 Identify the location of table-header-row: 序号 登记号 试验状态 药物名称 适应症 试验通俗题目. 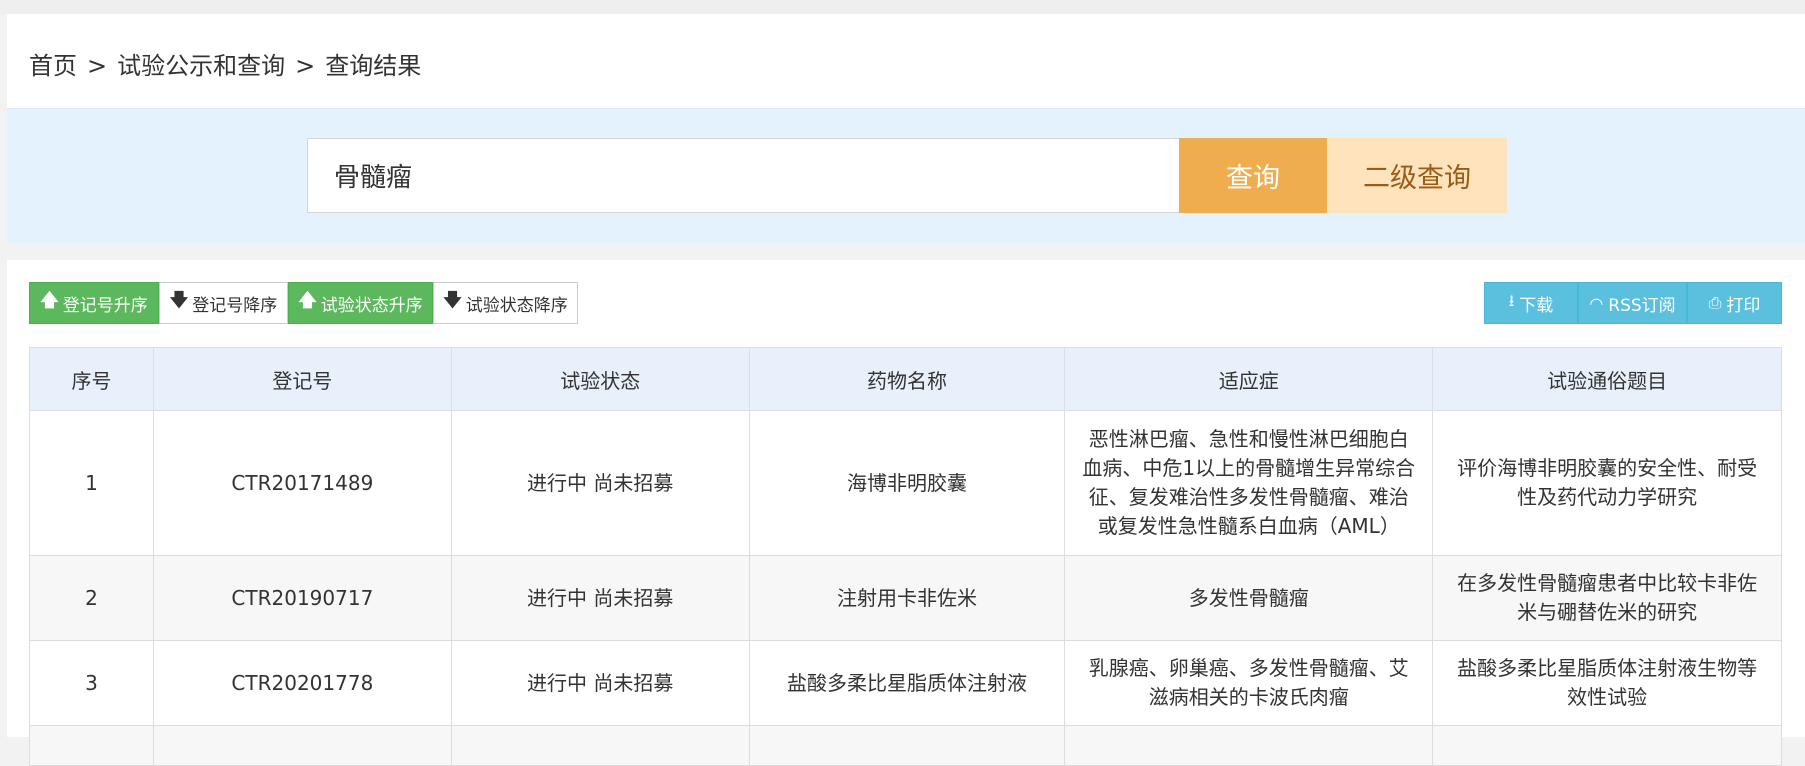
(905, 379).